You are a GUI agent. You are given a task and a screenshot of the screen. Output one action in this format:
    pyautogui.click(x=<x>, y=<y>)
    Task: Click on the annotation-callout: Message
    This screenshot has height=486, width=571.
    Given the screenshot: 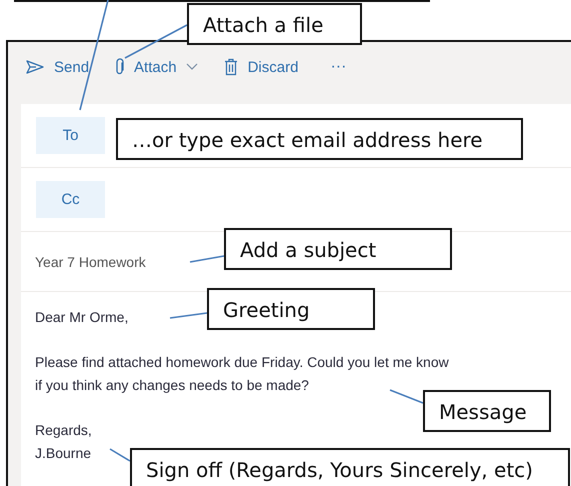 What is the action you would take?
    pyautogui.click(x=487, y=411)
    